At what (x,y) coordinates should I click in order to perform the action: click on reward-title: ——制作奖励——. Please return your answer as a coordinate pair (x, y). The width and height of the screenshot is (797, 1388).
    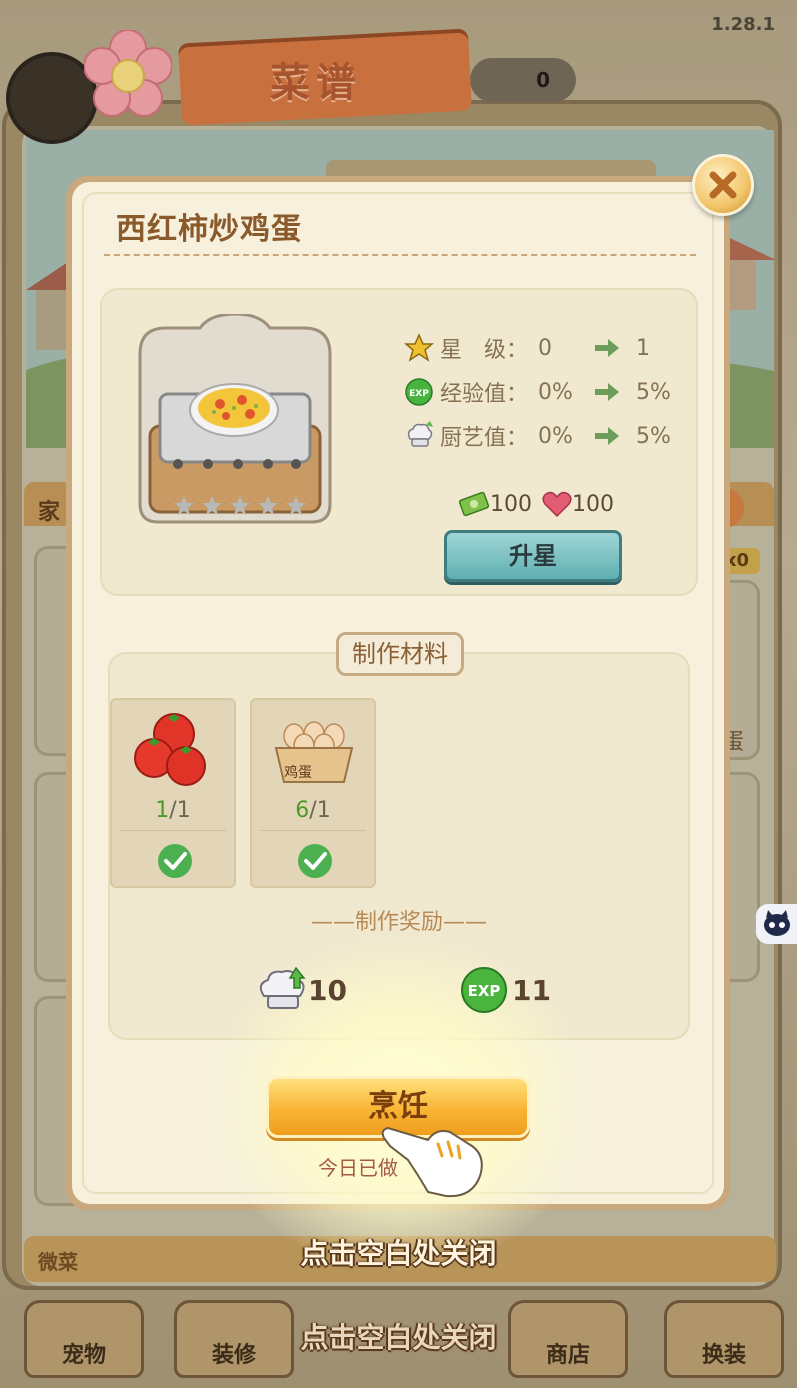
    Looking at the image, I should click on (398, 922).